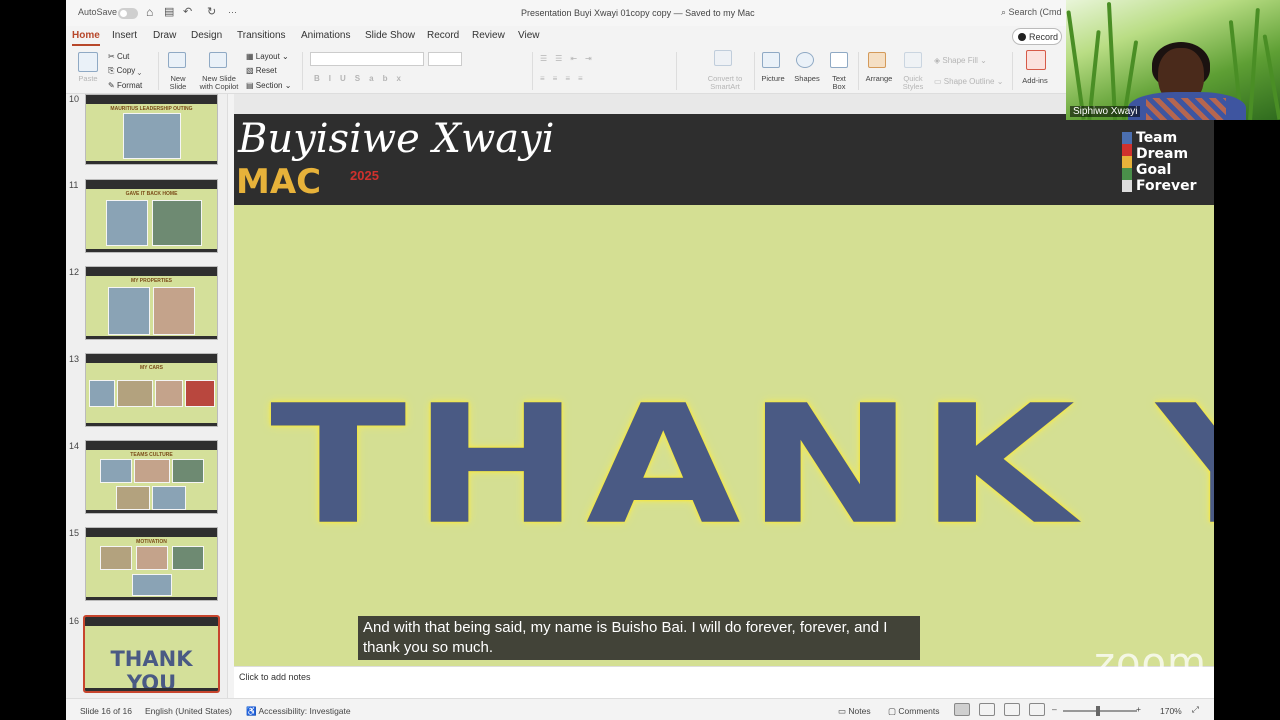 This screenshot has width=1280, height=720. I want to click on add-ins-icon, so click(1036, 60).